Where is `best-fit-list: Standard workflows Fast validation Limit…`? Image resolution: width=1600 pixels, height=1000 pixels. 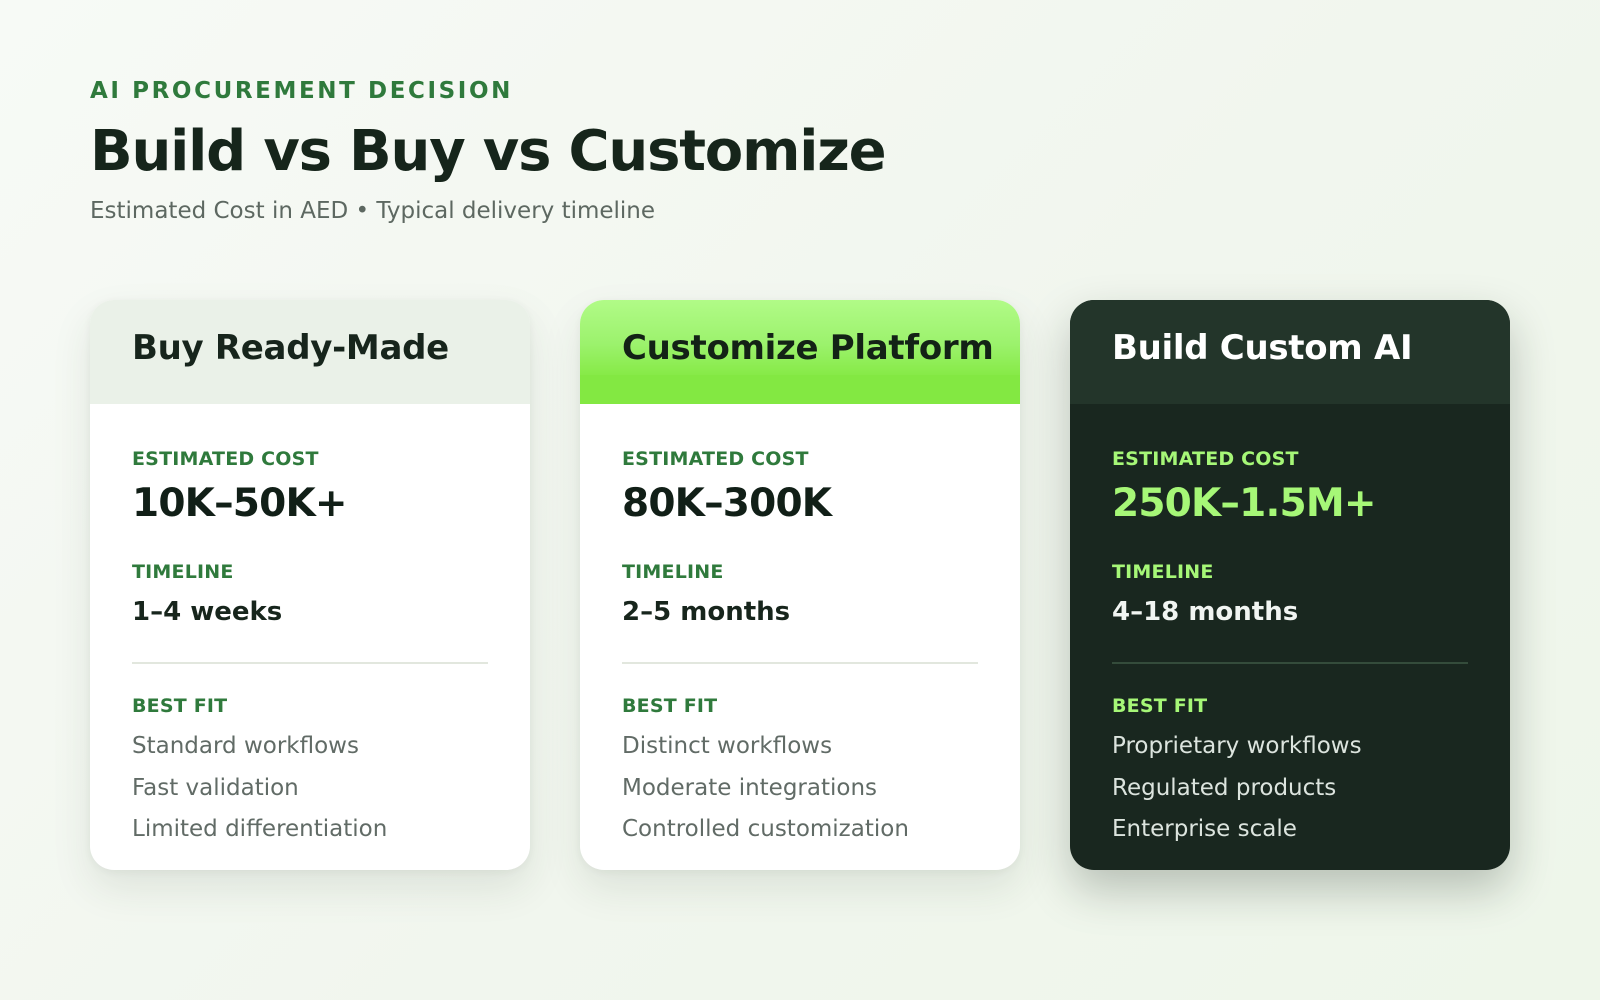
best-fit-list: Standard workflows Fast validation Limit… is located at coordinates (310, 788).